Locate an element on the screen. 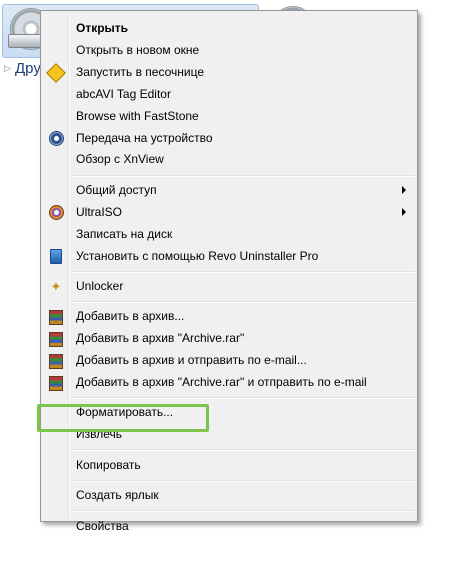  menu-item: UltraISO is located at coordinates (229, 212).